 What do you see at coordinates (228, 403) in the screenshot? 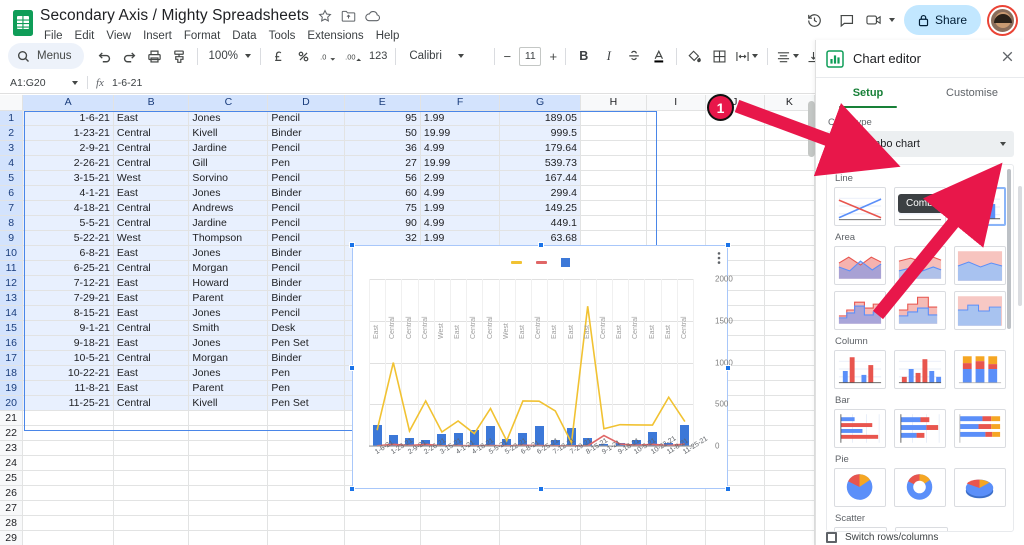
I see `cell-C20: Kivell` at bounding box center [228, 403].